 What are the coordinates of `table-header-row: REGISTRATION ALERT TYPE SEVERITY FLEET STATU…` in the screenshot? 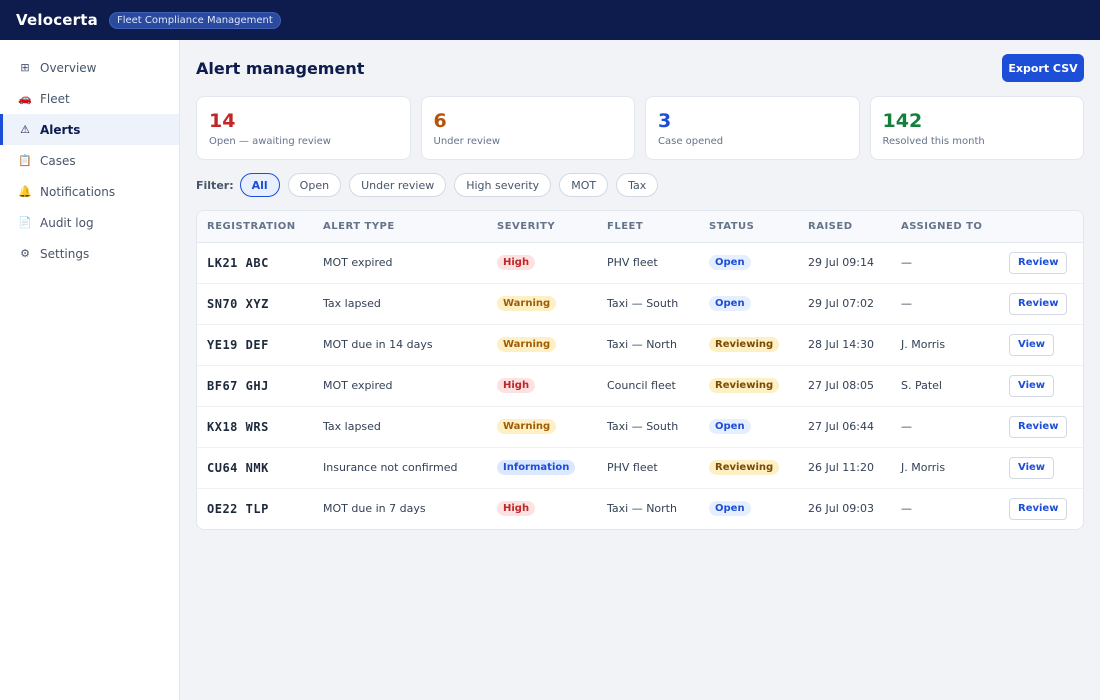 It's located at (640, 227).